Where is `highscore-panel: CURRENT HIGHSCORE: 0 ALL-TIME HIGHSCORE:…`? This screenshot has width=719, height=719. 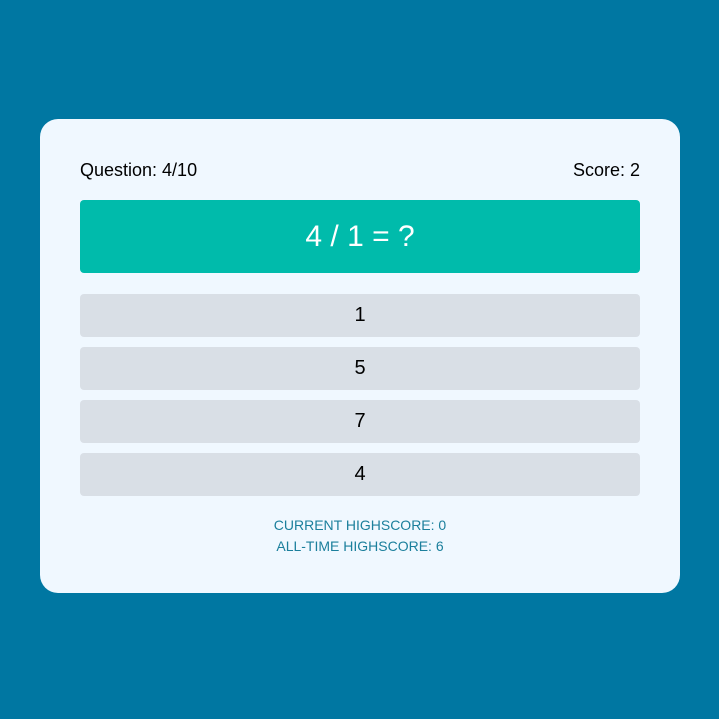
highscore-panel: CURRENT HIGHSCORE: 0 ALL-TIME HIGHSCORE:… is located at coordinates (360, 536).